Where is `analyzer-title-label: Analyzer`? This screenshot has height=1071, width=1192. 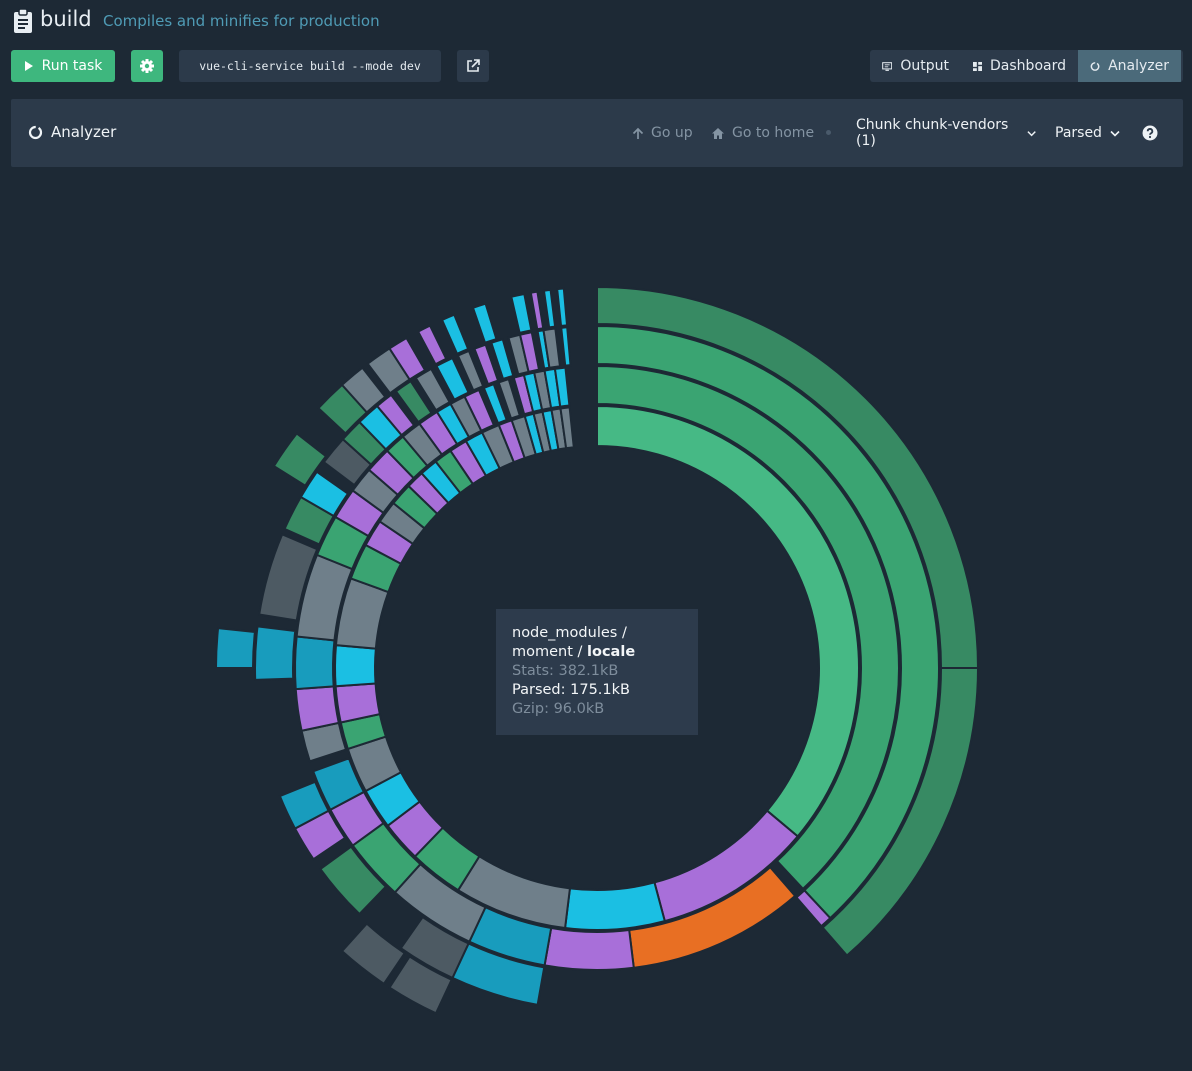 analyzer-title-label: Analyzer is located at coordinates (84, 132).